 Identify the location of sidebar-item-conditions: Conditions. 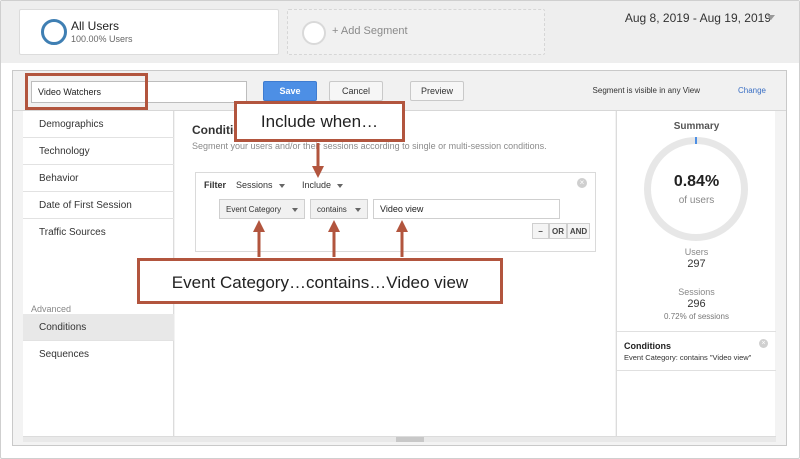
(98, 327).